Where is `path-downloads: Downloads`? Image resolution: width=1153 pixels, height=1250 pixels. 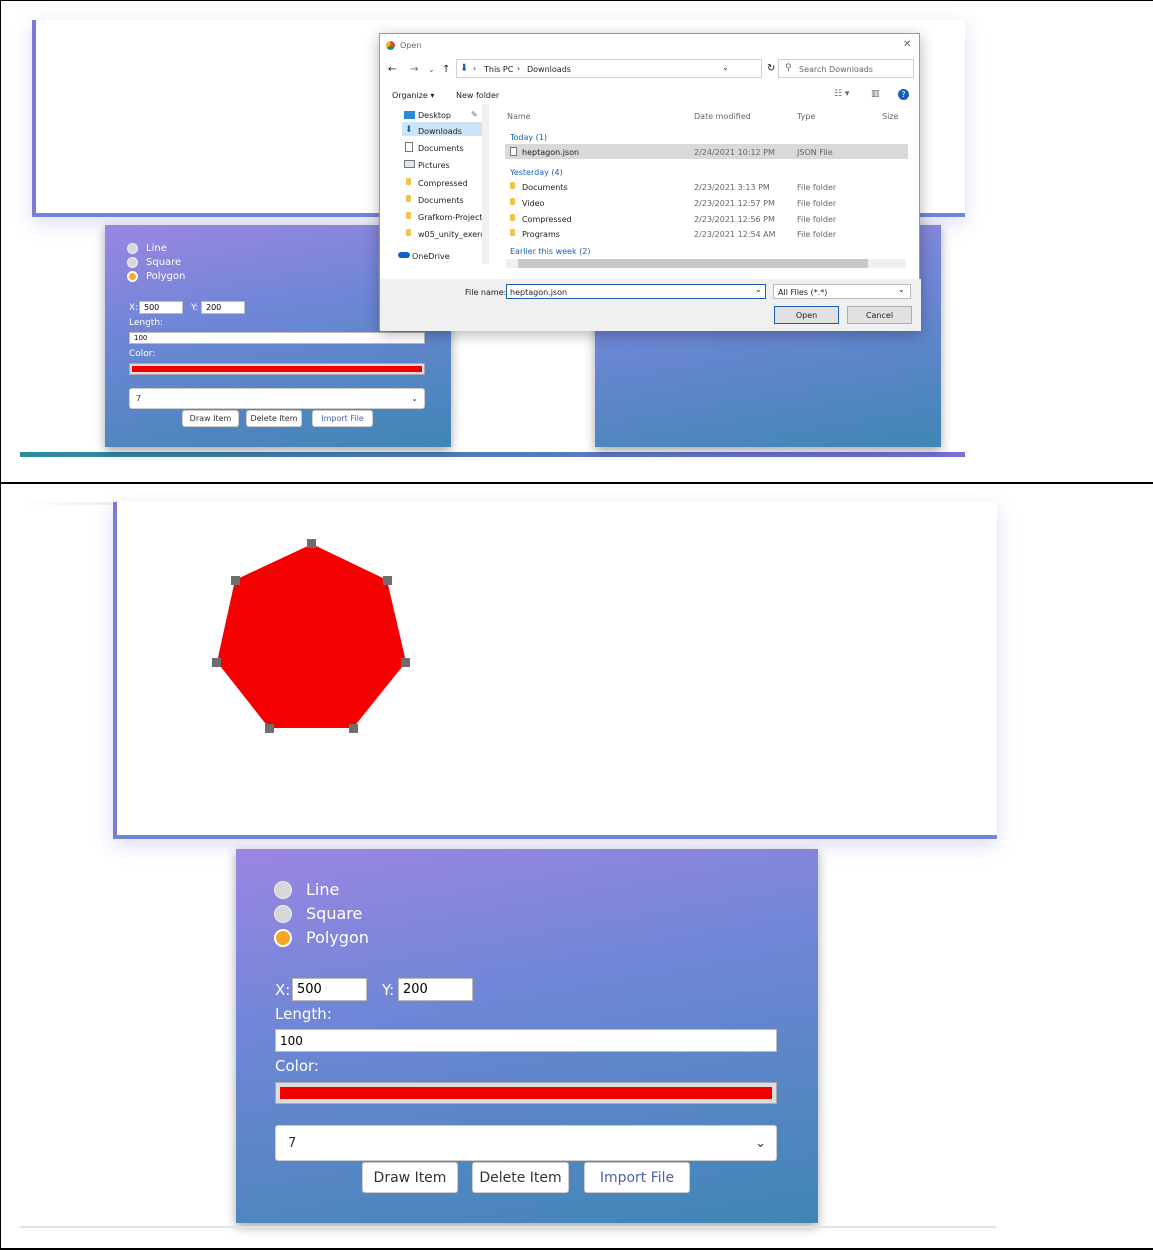 path-downloads: Downloads is located at coordinates (549, 69).